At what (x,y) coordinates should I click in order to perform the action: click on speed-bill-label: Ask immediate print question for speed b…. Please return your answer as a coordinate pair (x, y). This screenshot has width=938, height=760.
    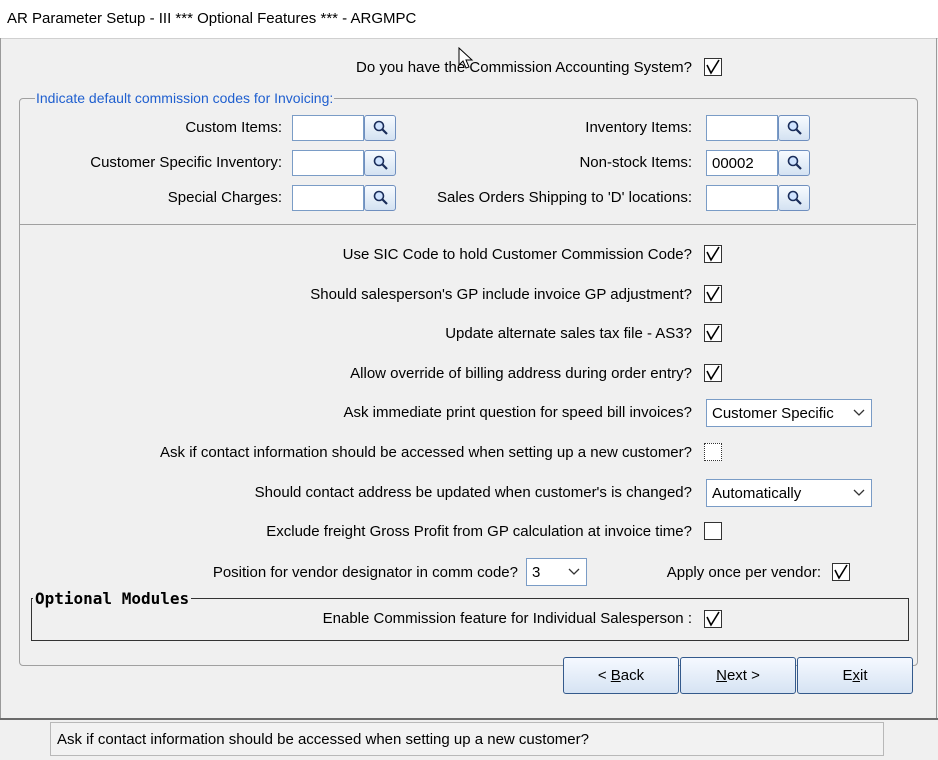
    Looking at the image, I should click on (517, 412).